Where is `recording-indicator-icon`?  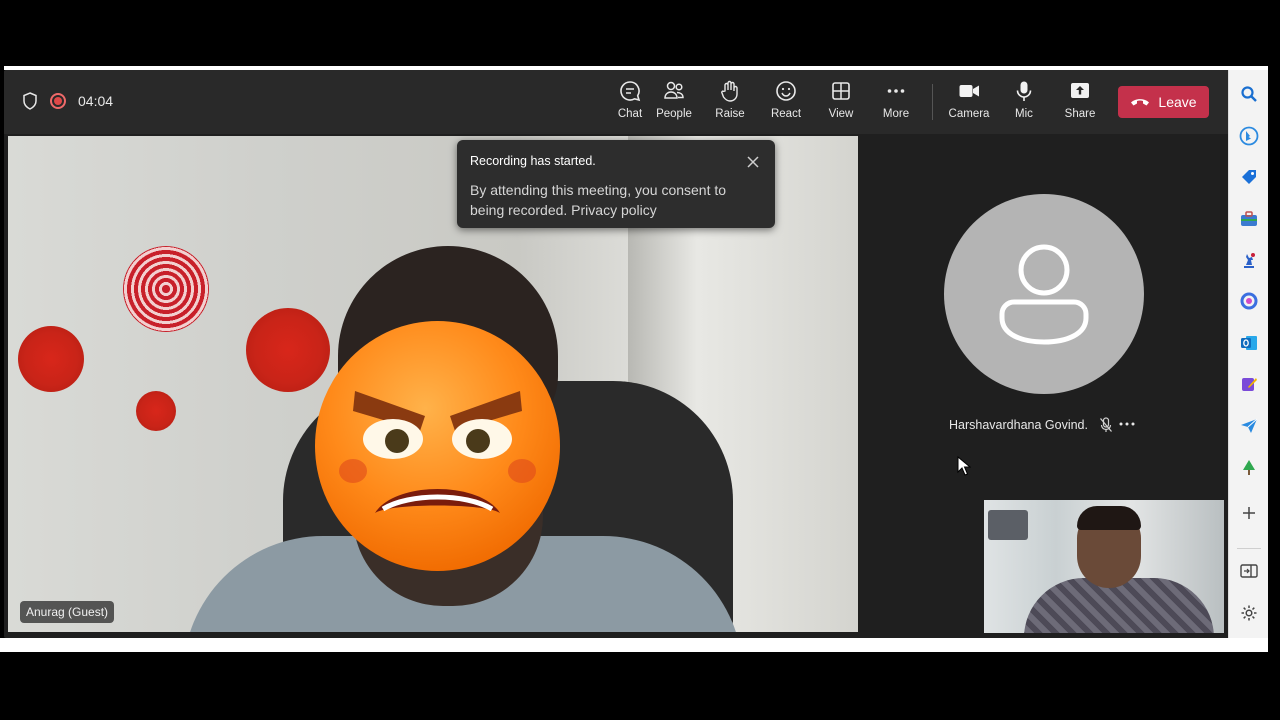
recording-indicator-icon is located at coordinates (58, 101).